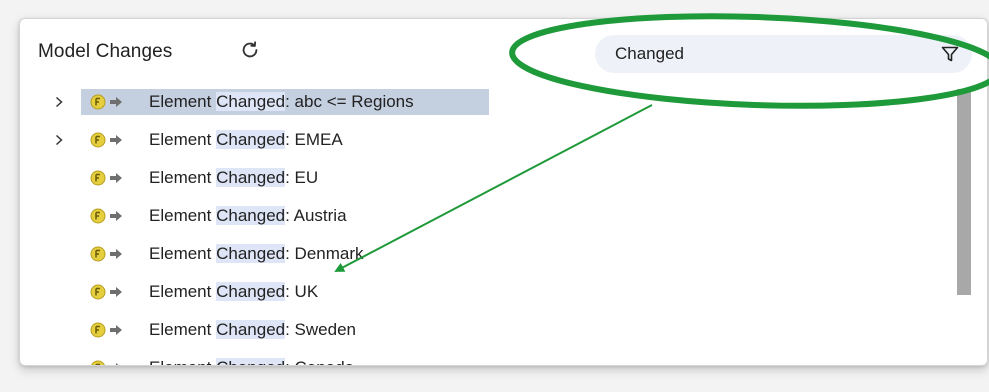  Describe the element at coordinates (349, 101) in the screenshot. I see `row-suffix-text: : abc <= Regions` at that location.